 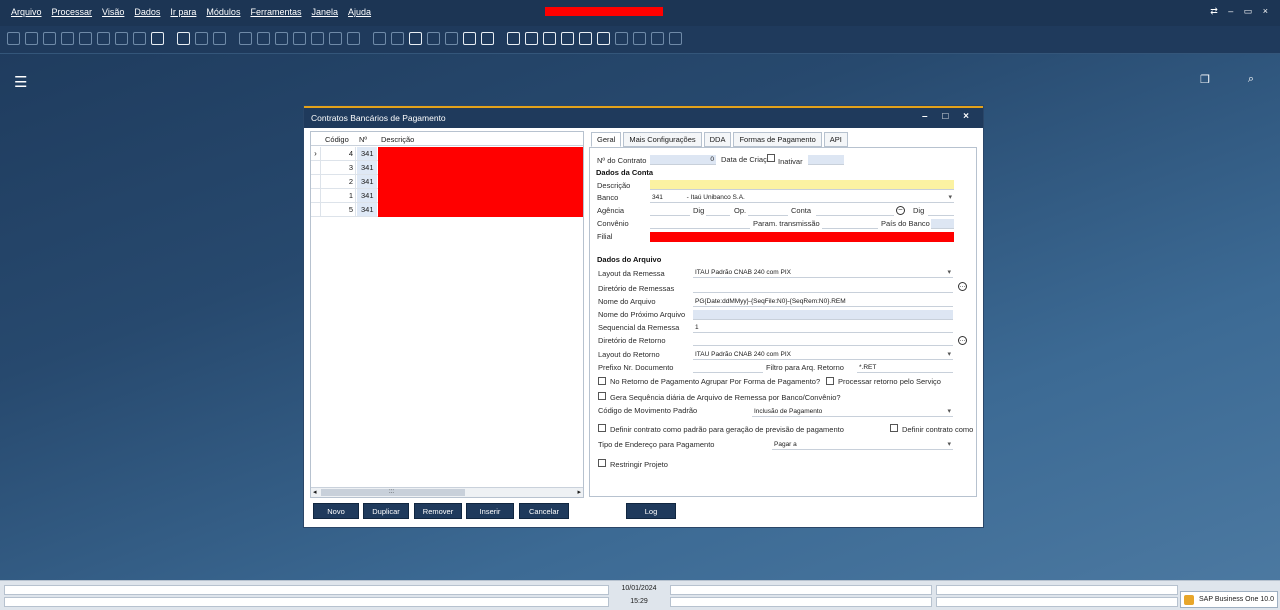 What do you see at coordinates (683, 160) in the screenshot?
I see `nro-contrato-field: 0` at bounding box center [683, 160].